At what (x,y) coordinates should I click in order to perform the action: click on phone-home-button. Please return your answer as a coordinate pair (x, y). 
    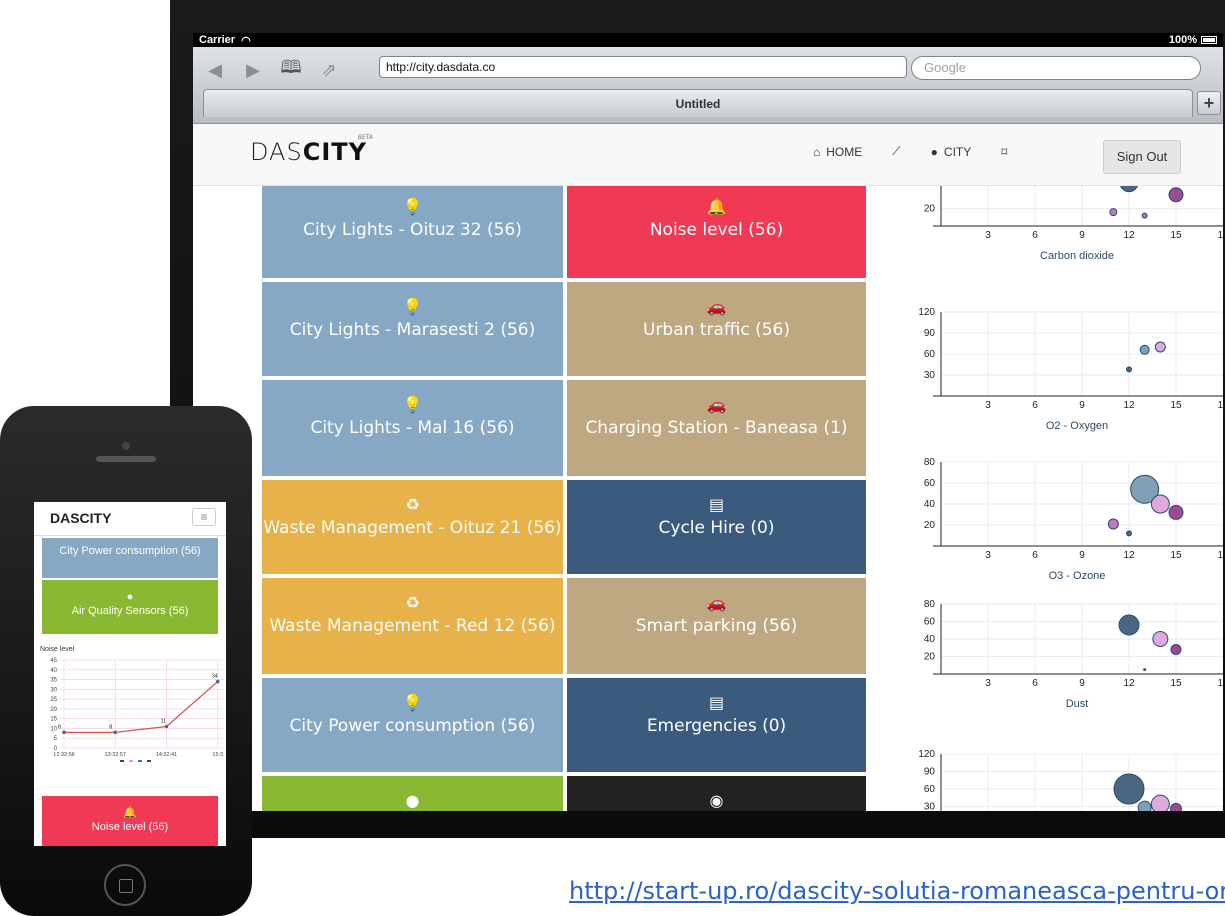
    Looking at the image, I should click on (125, 885).